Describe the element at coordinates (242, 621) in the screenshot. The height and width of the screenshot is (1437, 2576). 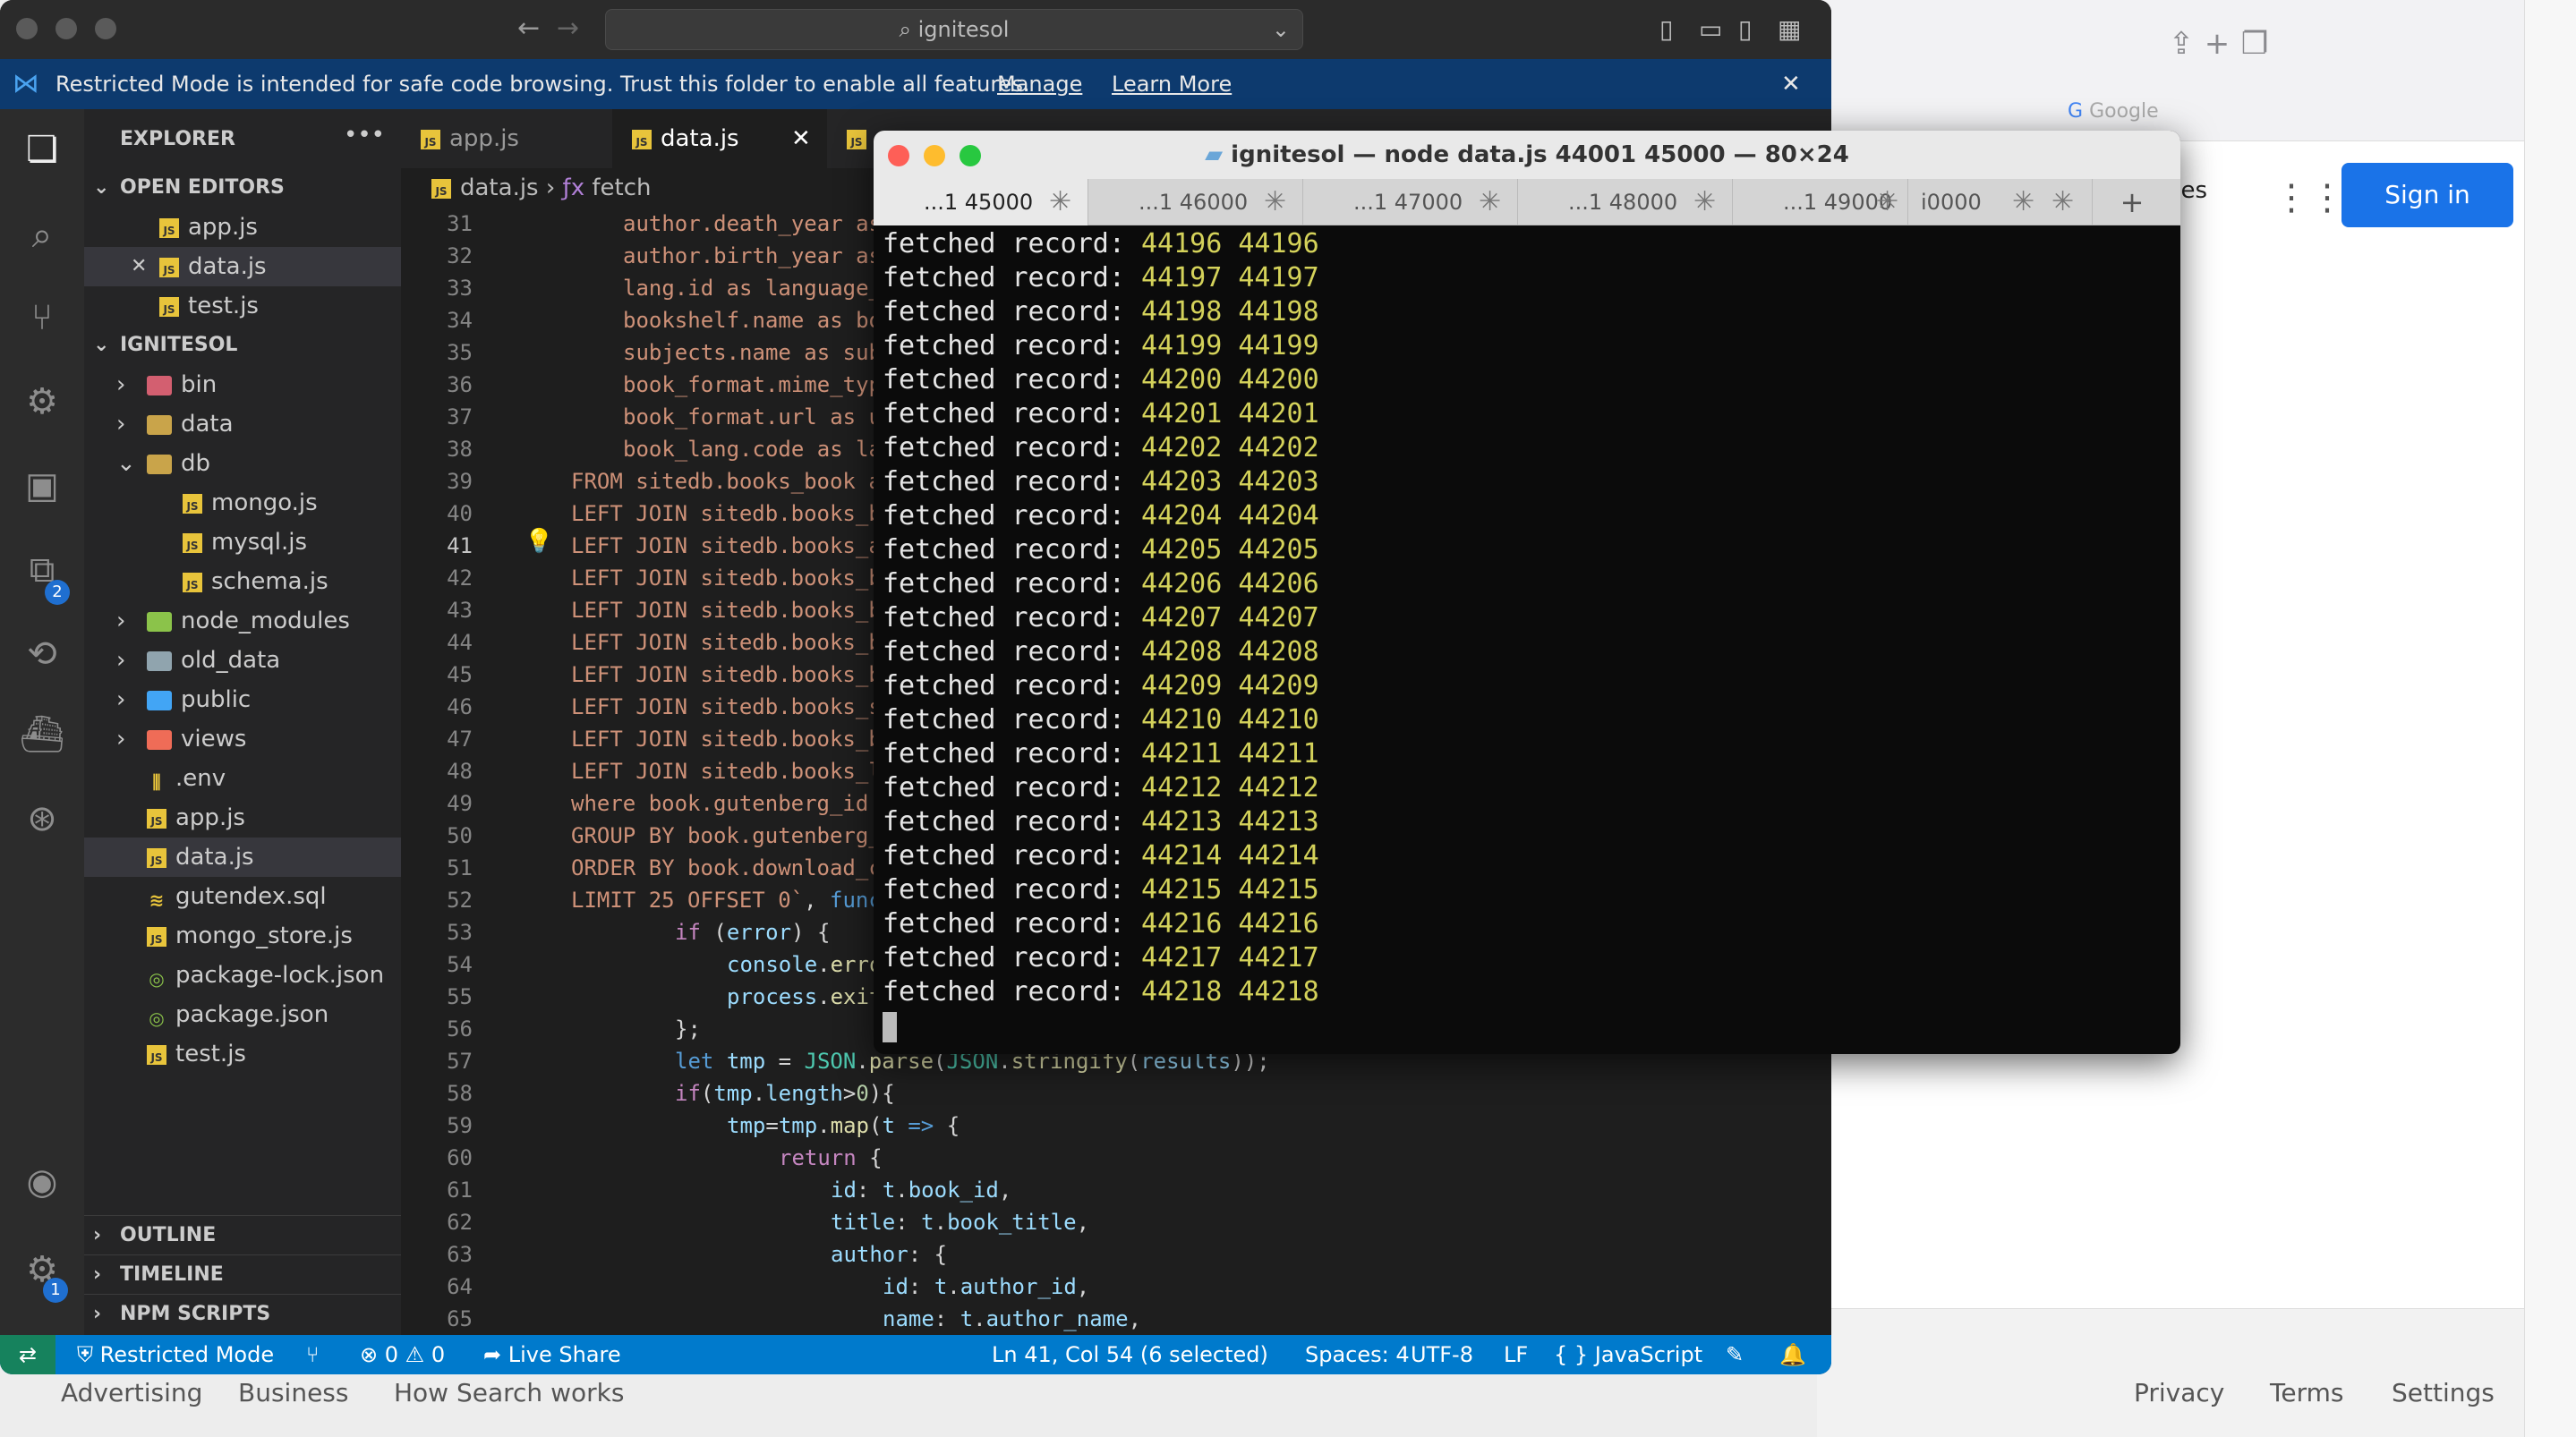
I see `tree-folder-node-modules: › node_modules` at that location.